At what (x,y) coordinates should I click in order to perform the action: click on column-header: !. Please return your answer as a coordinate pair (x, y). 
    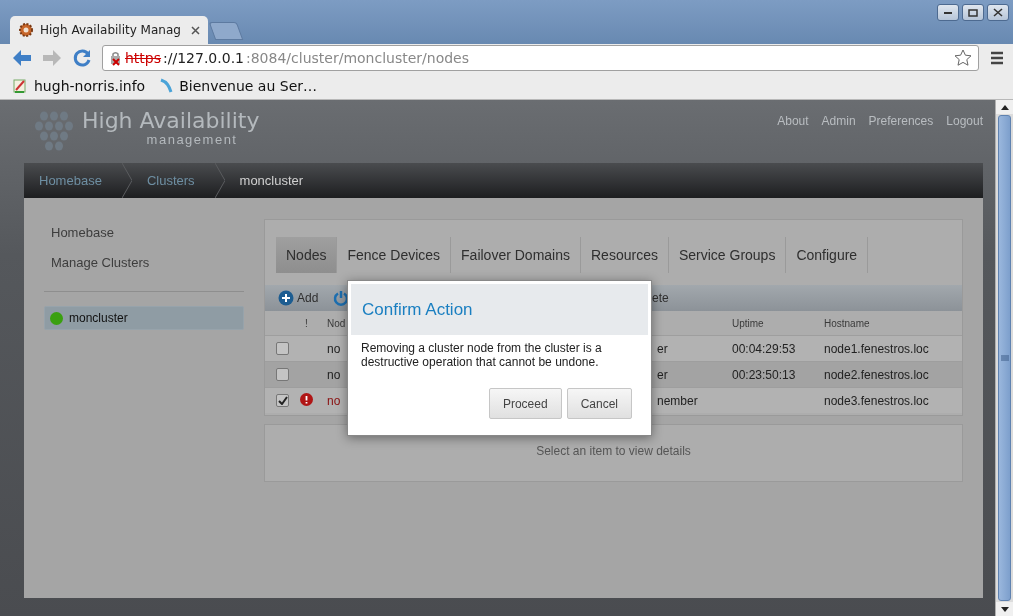
    Looking at the image, I should click on (306, 323).